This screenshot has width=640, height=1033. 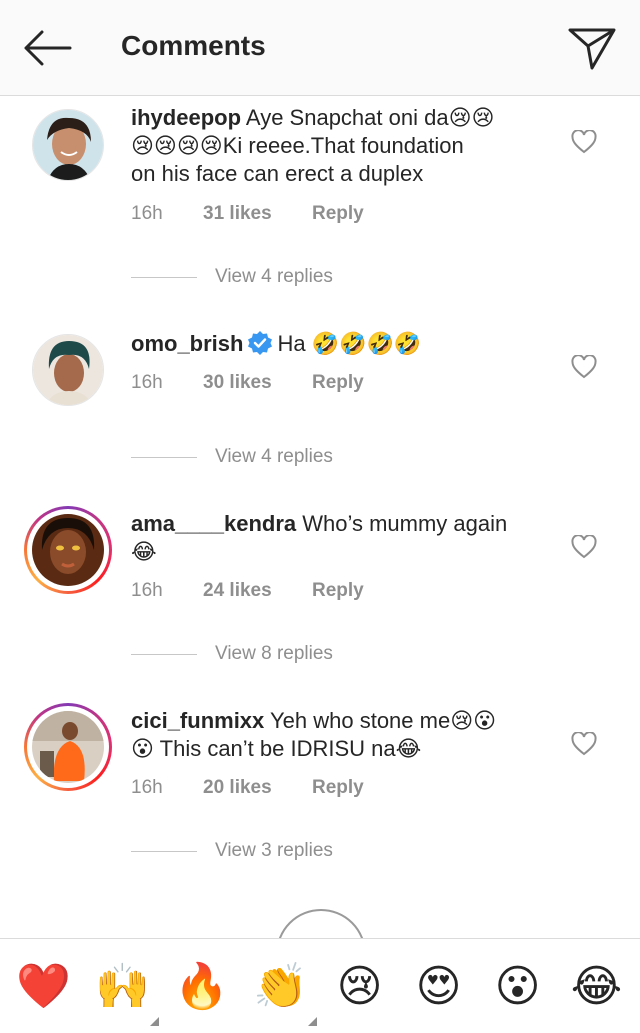 I want to click on header-bar: Comments, so click(x=320, y=48).